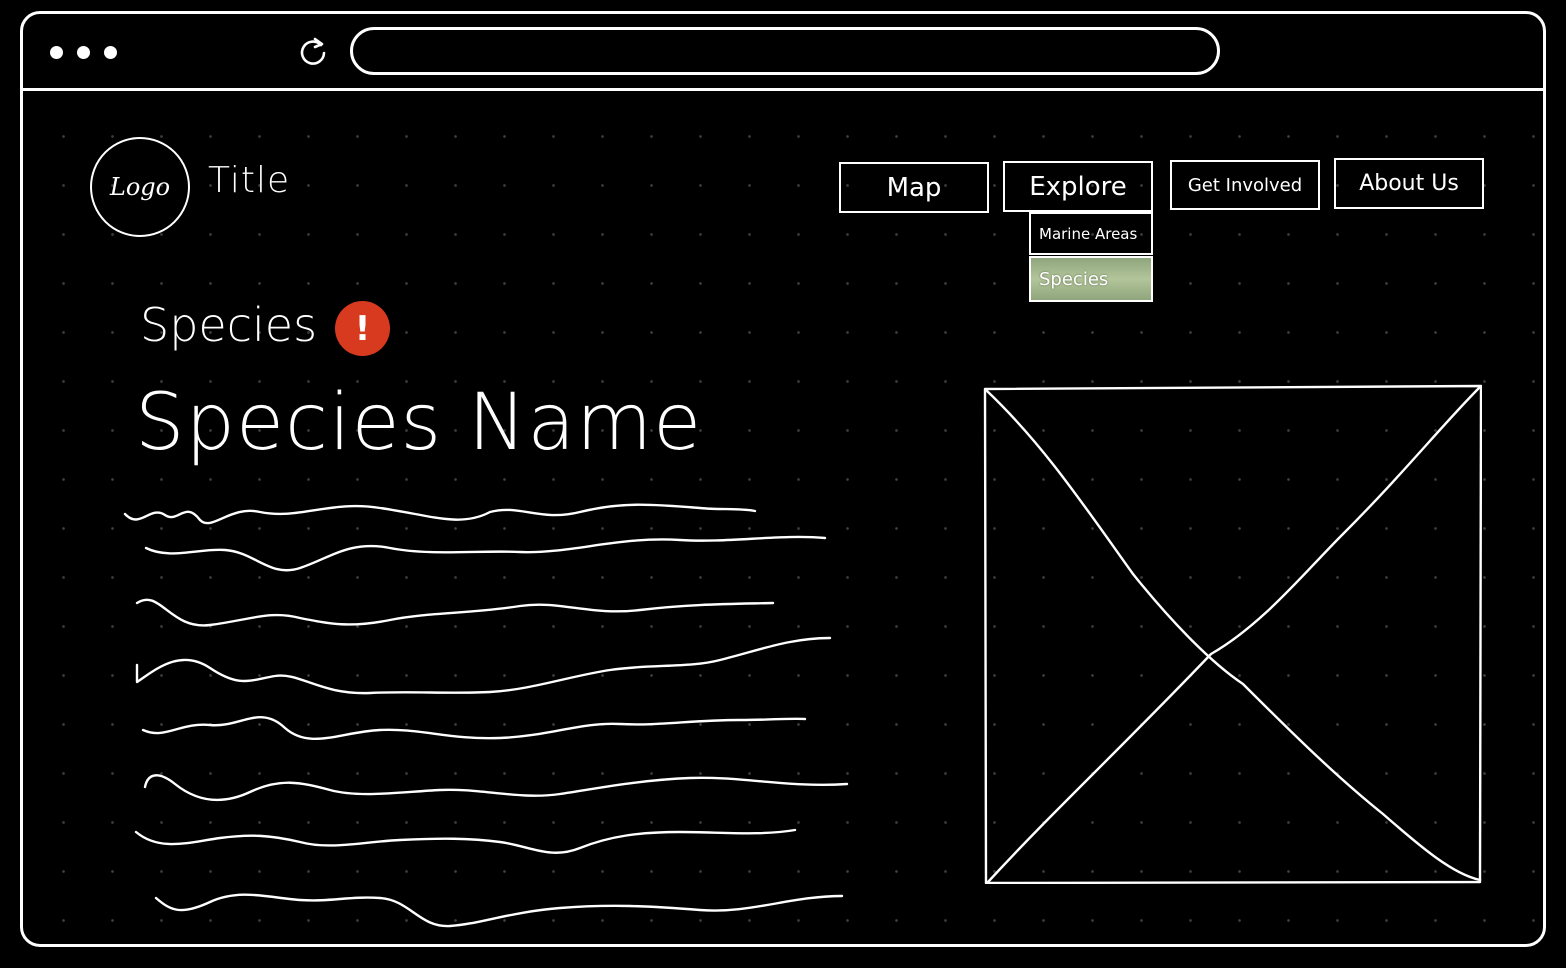 The image size is (1566, 968). What do you see at coordinates (229, 325) in the screenshot?
I see `section-label: Species` at bounding box center [229, 325].